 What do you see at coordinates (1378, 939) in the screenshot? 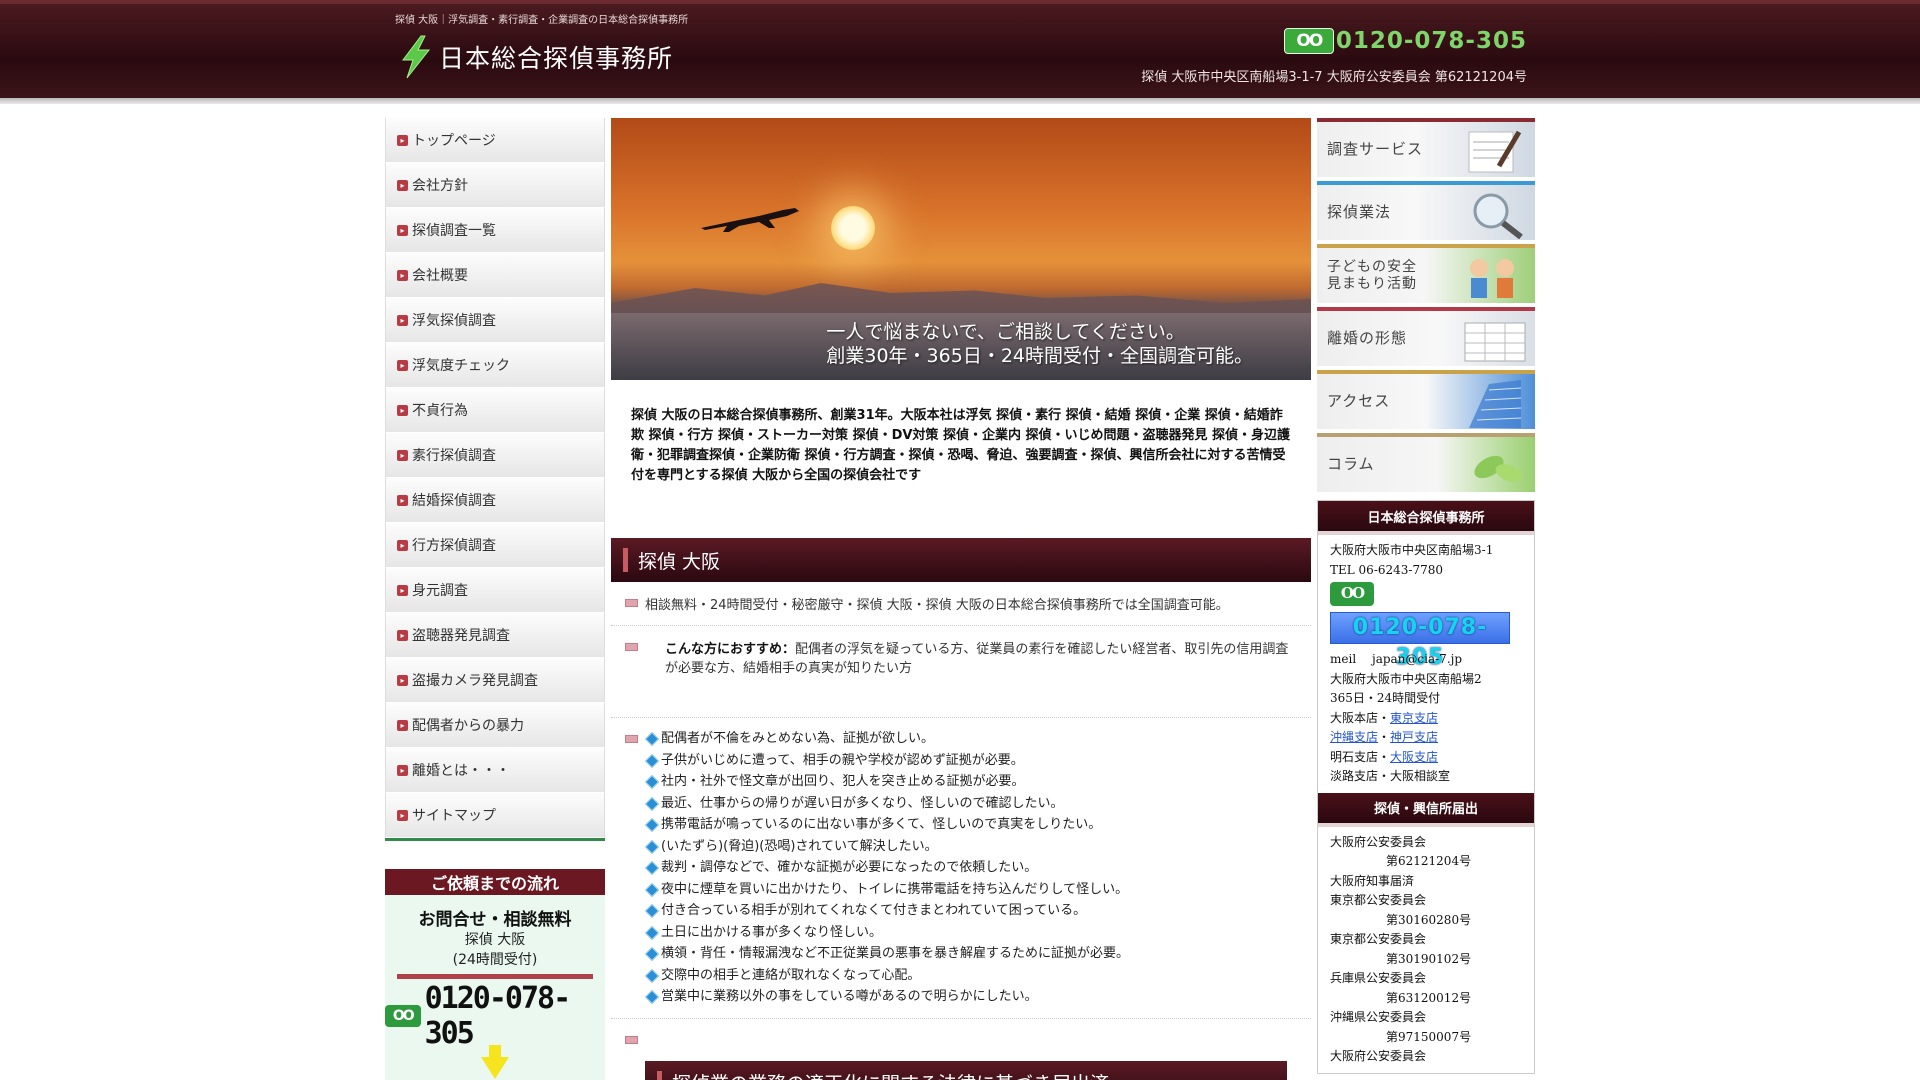
I see `registry-office: 東京都公安委員会` at bounding box center [1378, 939].